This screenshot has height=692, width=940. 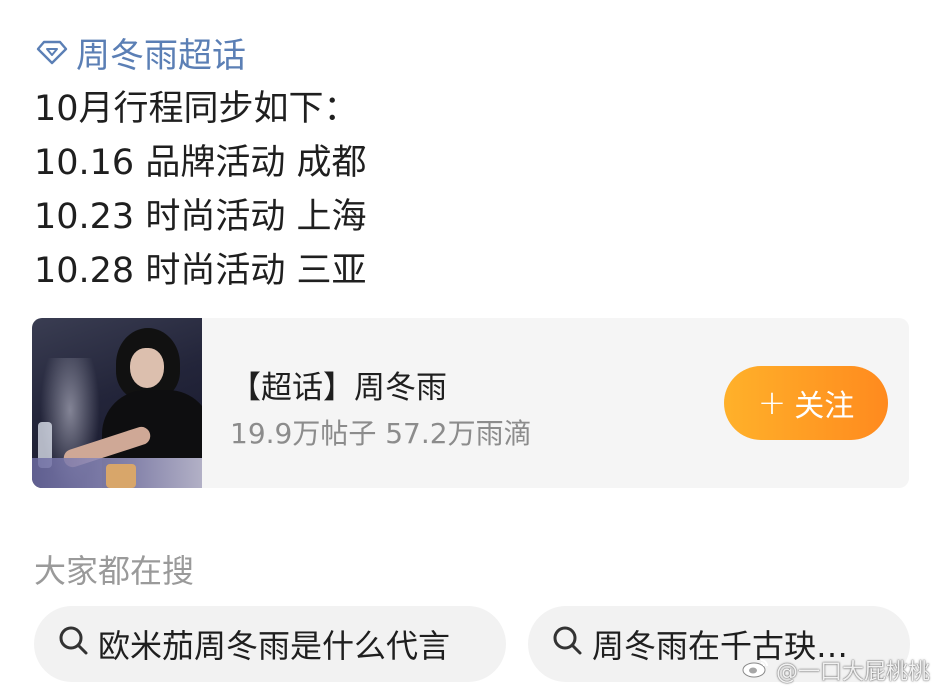 I want to click on post-line: 10月行程同步如下：, so click(x=196, y=109).